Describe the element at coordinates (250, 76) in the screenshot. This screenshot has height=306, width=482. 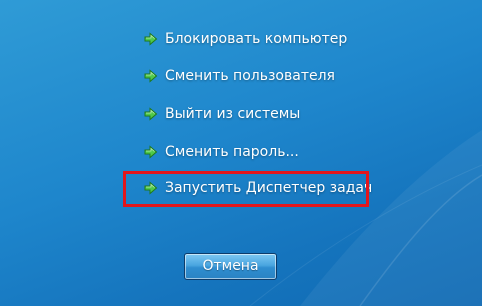
I see `menu-item-label: Сменить пользователя` at that location.